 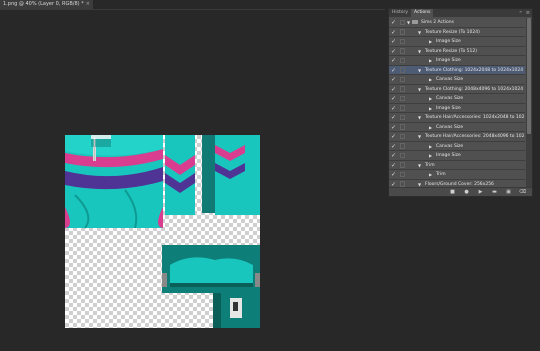 What do you see at coordinates (452, 192) in the screenshot?
I see `stop-icon: ■` at bounding box center [452, 192].